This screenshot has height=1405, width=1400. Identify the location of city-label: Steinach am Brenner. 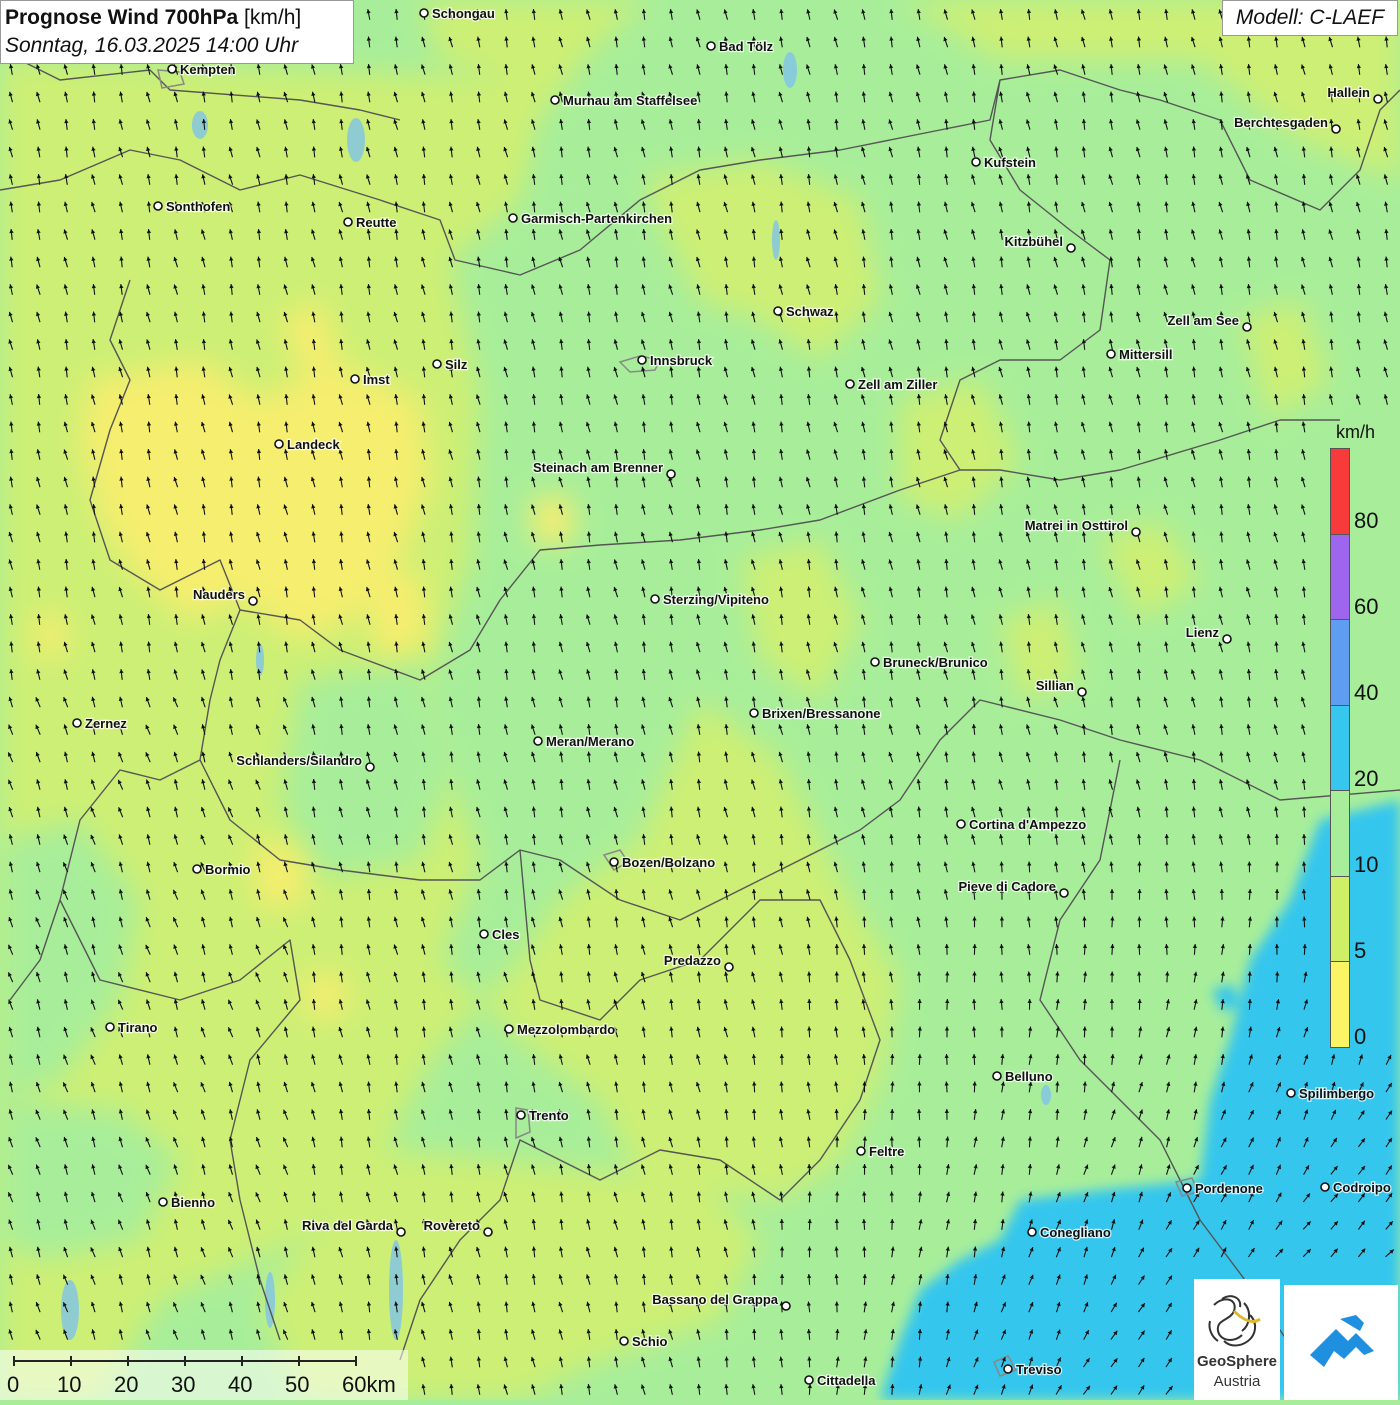
(598, 467).